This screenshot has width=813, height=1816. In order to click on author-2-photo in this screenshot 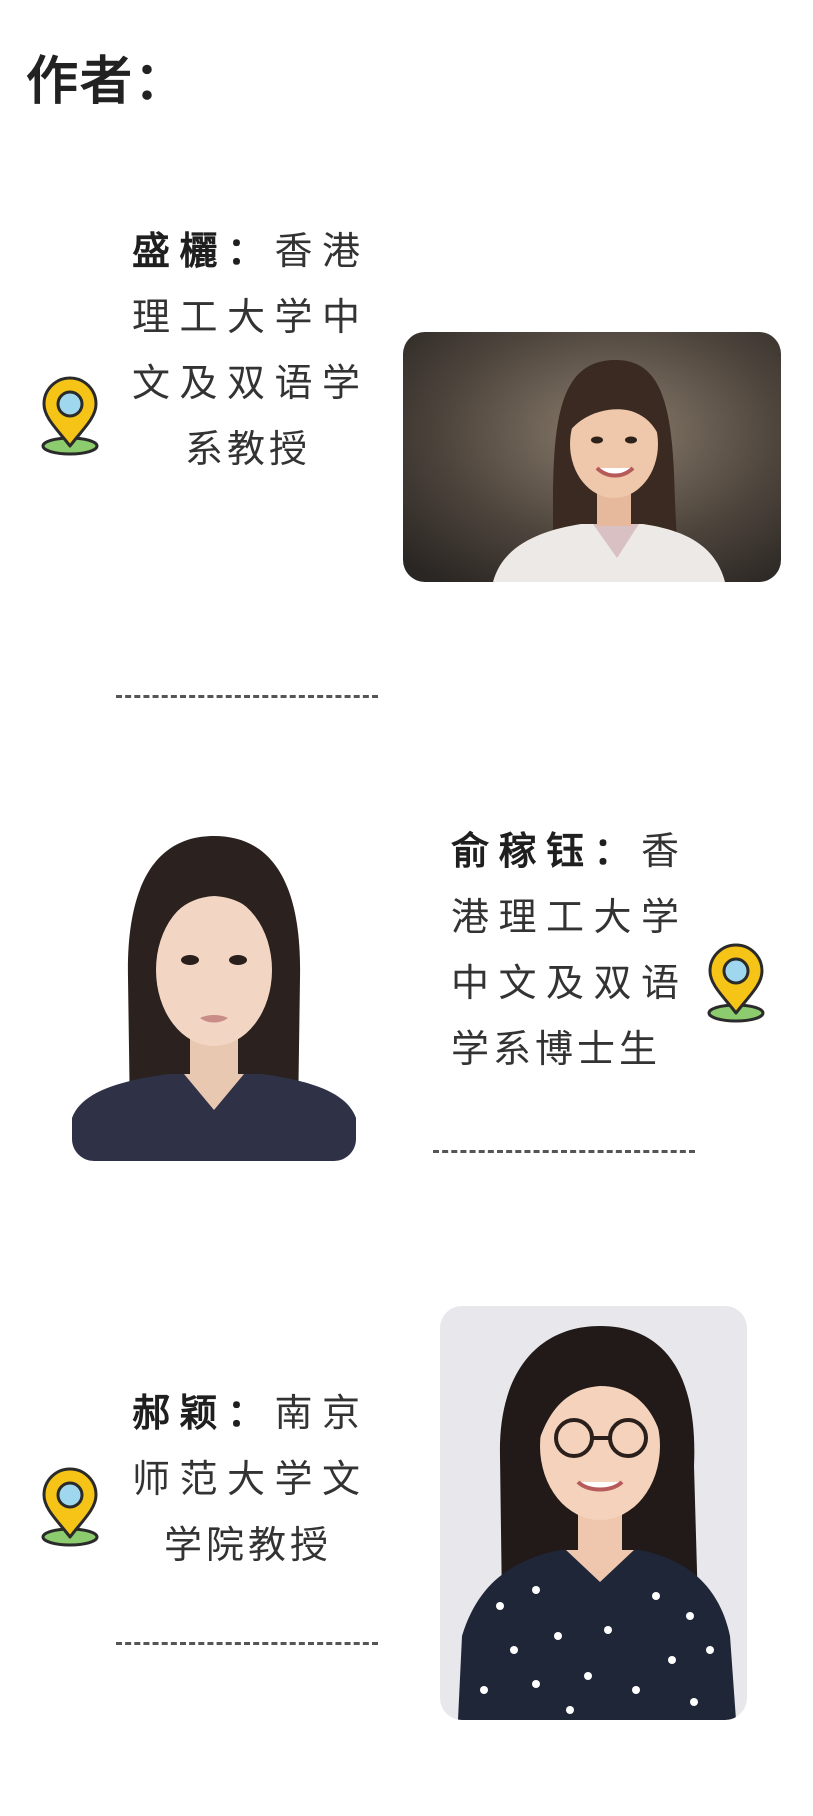, I will do `click(214, 989)`.